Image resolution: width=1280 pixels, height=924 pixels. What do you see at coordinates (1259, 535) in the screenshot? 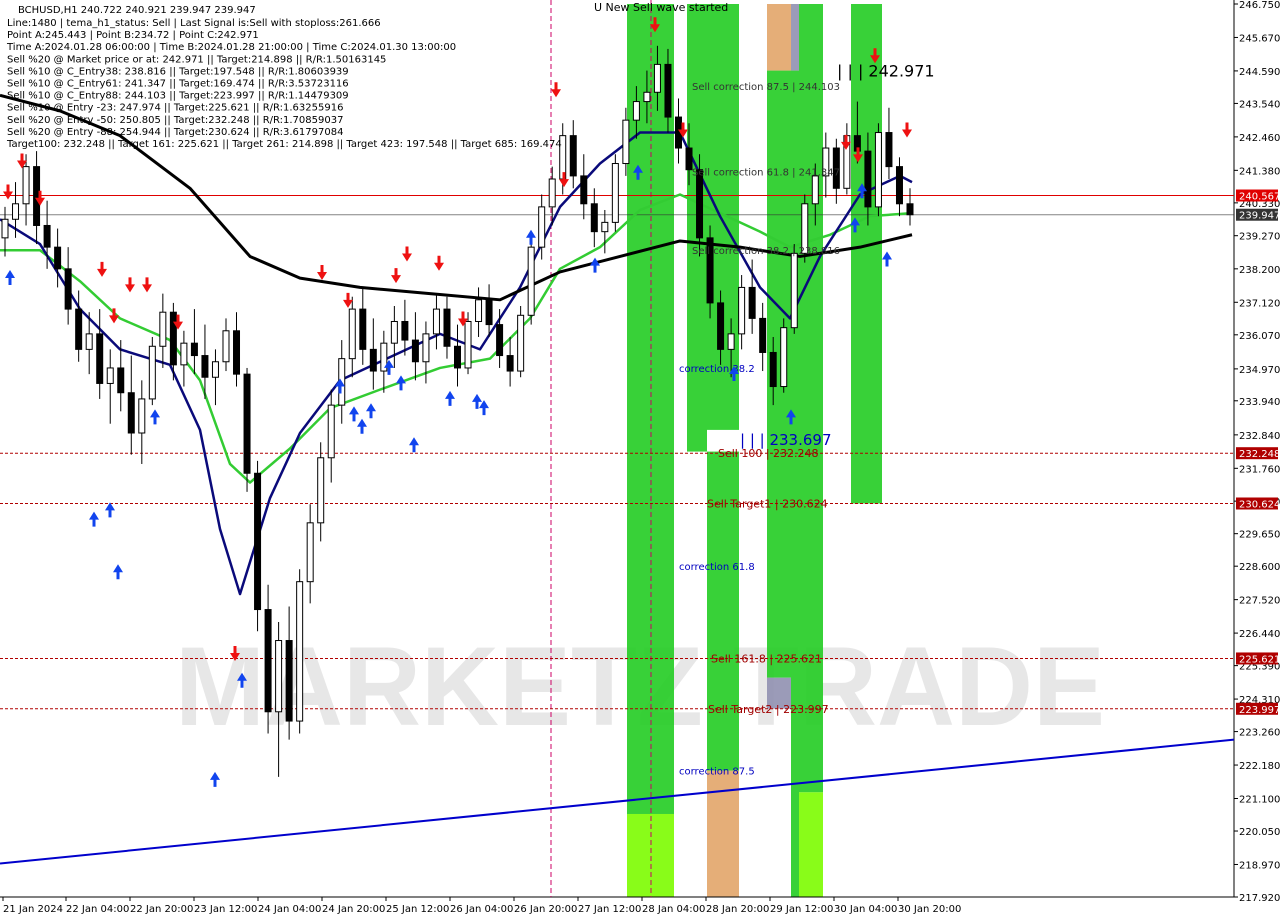
I see `price-tick-label: 229.650` at bounding box center [1259, 535].